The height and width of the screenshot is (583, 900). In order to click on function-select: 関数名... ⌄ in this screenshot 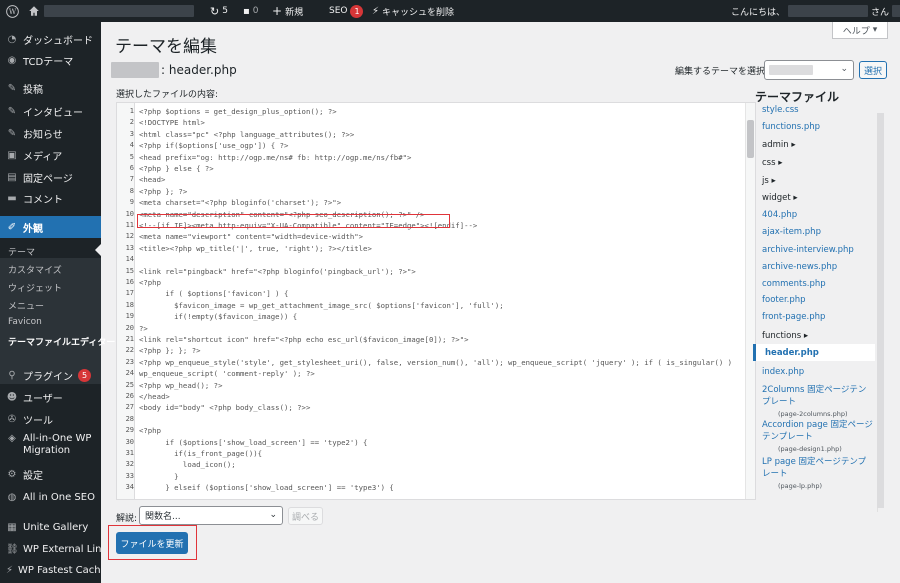, I will do `click(211, 515)`.